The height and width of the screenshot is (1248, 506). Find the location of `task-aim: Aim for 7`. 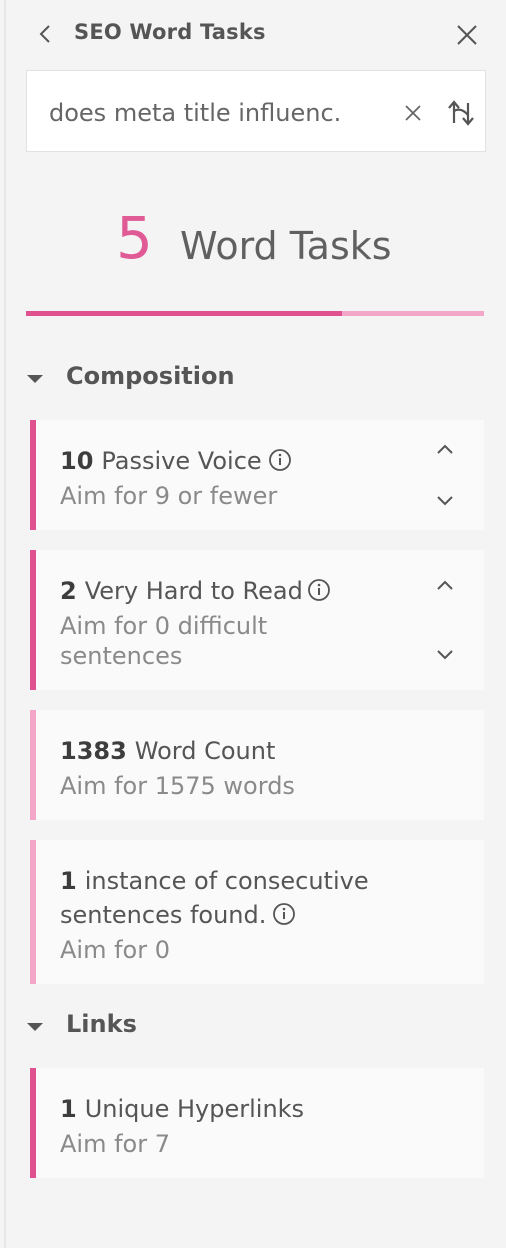

task-aim: Aim for 7 is located at coordinates (115, 1144).